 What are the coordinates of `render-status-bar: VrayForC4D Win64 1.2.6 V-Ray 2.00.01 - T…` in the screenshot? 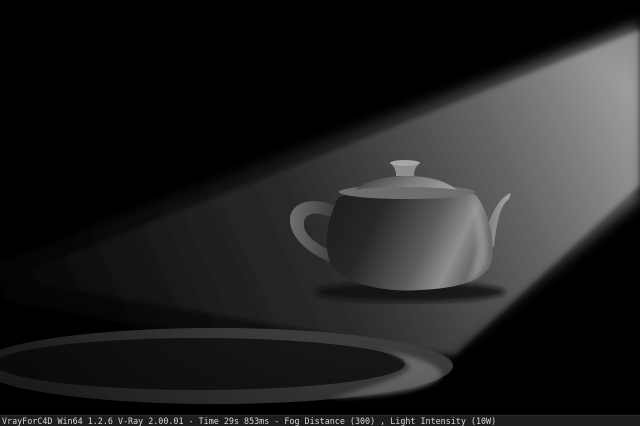 It's located at (320, 420).